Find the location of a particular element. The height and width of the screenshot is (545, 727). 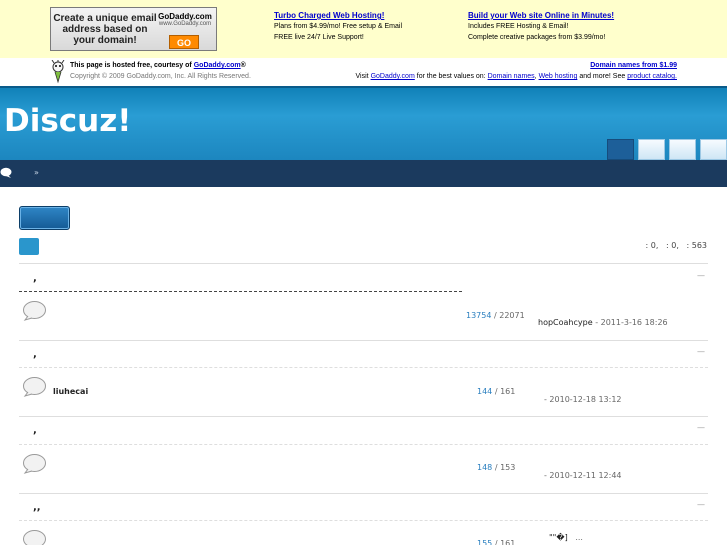

forum-counts: 13754 / 22071 is located at coordinates (495, 315).